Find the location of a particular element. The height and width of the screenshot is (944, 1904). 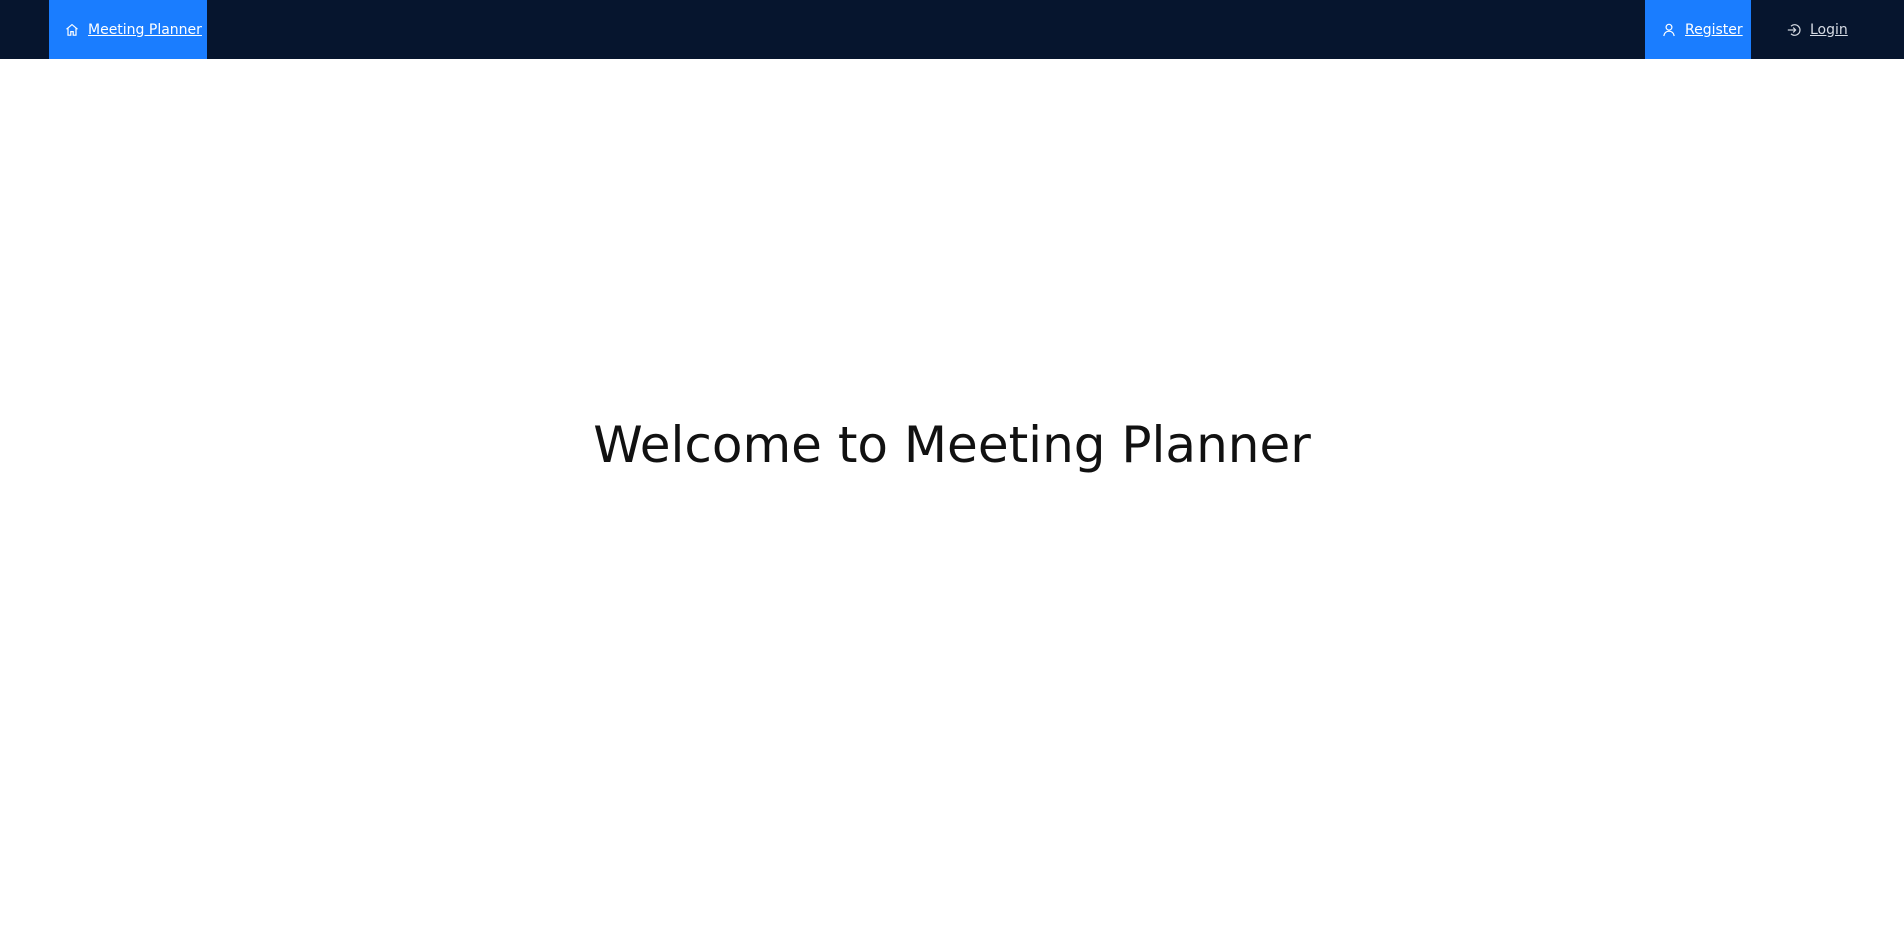

register-link: Register is located at coordinates (1698, 29).